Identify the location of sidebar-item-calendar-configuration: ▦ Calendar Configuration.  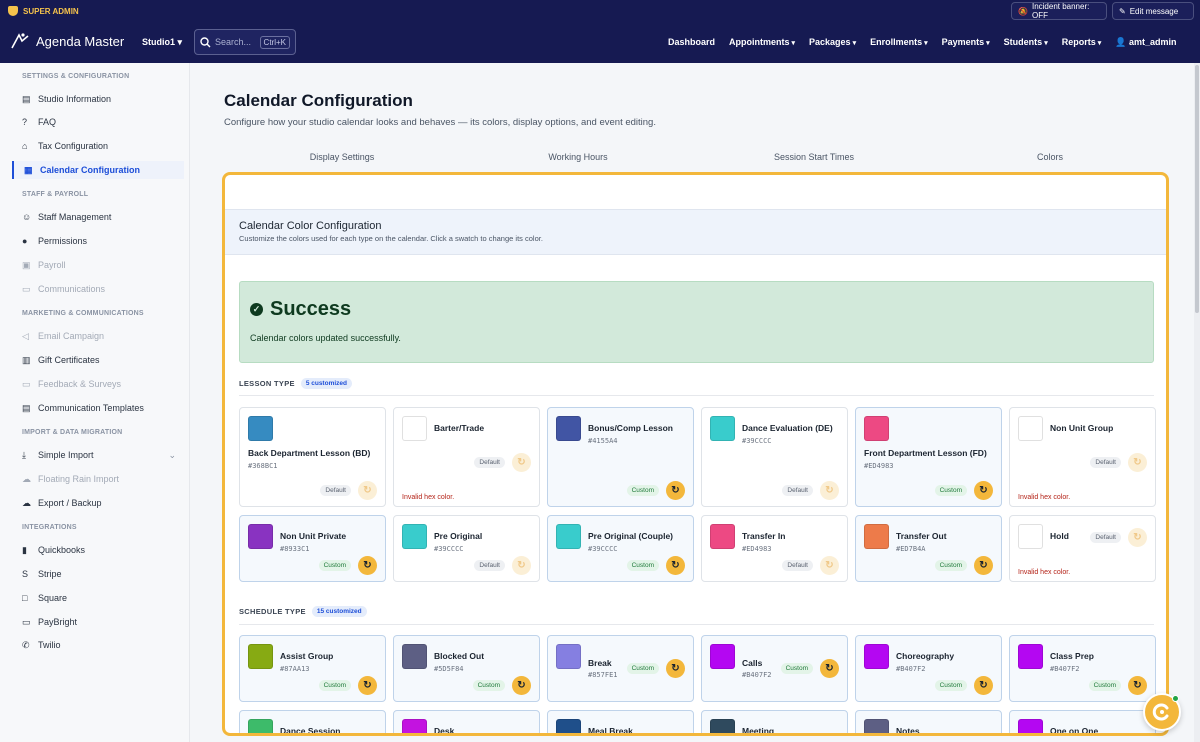
(98, 170).